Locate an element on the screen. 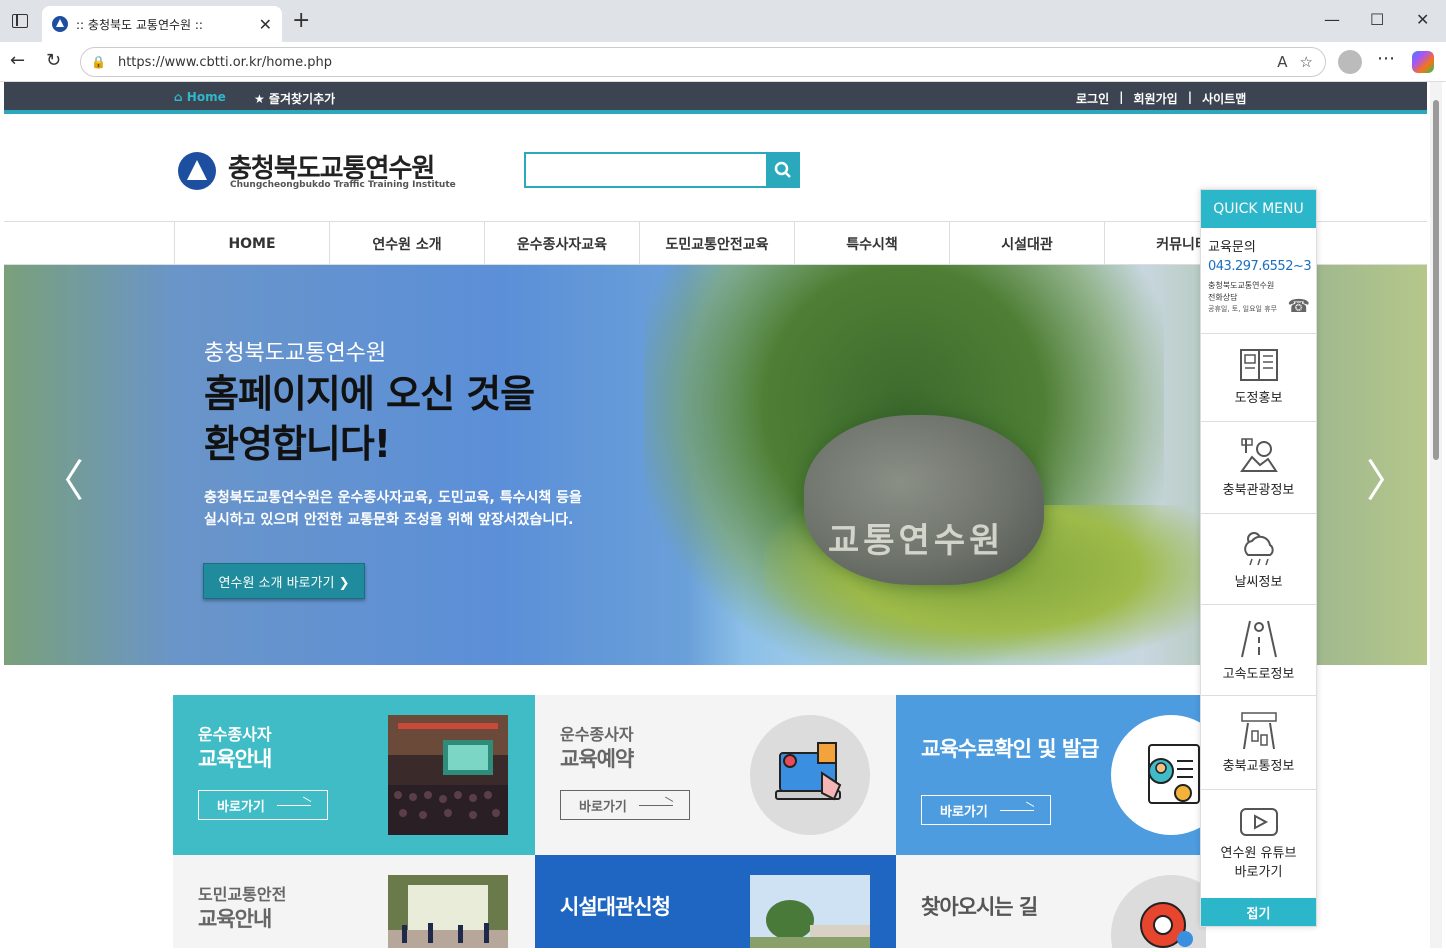  slide-next-icon: 〉 is located at coordinates (1388, 477).